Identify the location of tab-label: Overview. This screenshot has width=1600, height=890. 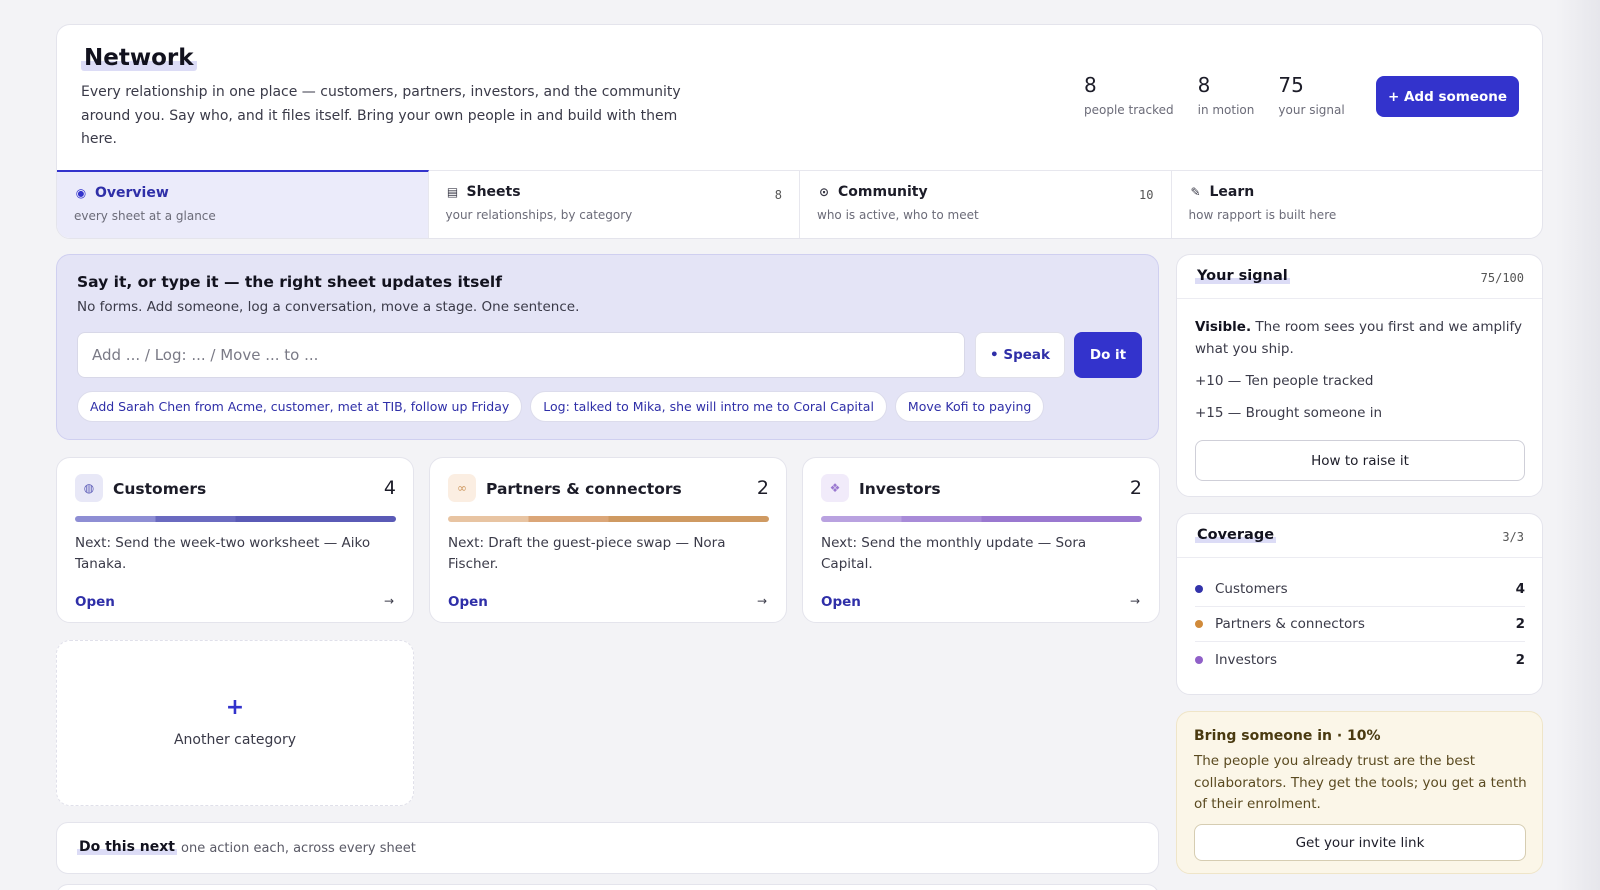
(132, 193).